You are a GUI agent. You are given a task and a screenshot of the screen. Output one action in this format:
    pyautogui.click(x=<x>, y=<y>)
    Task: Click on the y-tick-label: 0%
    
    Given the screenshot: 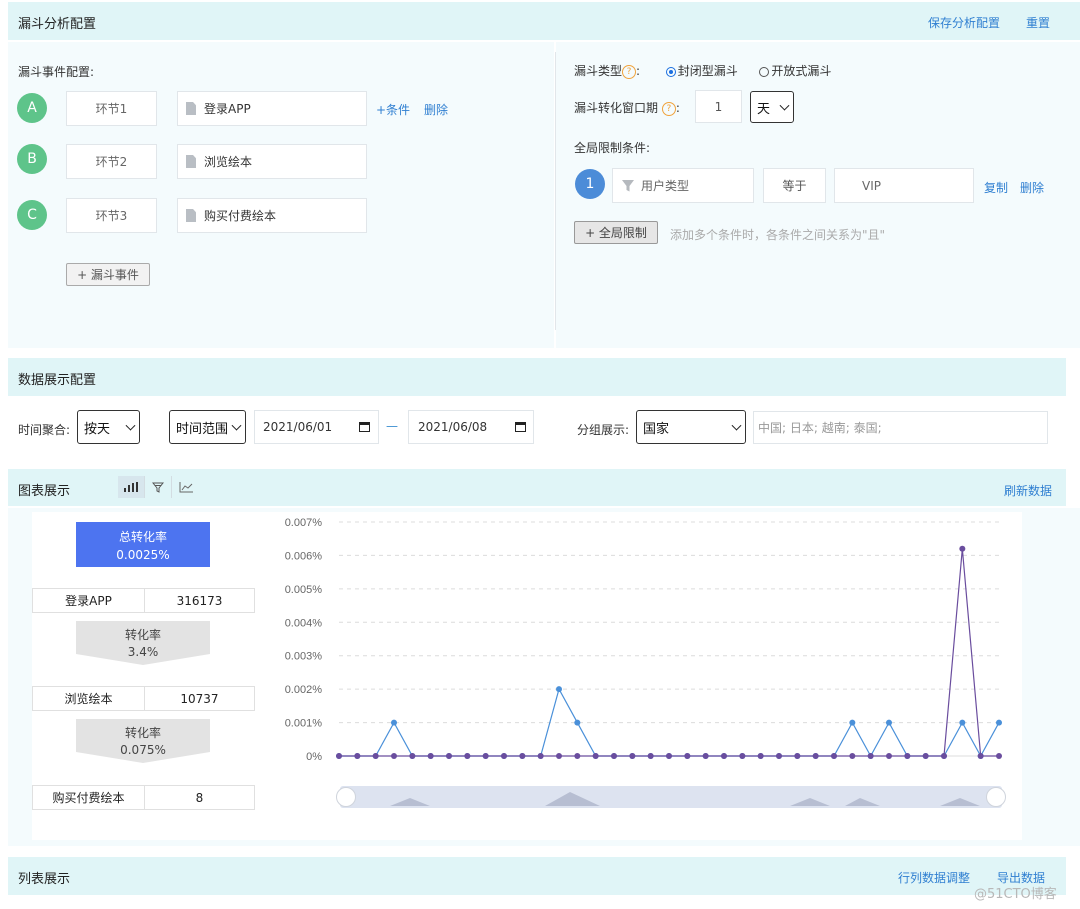 What is the action you would take?
    pyautogui.click(x=314, y=757)
    